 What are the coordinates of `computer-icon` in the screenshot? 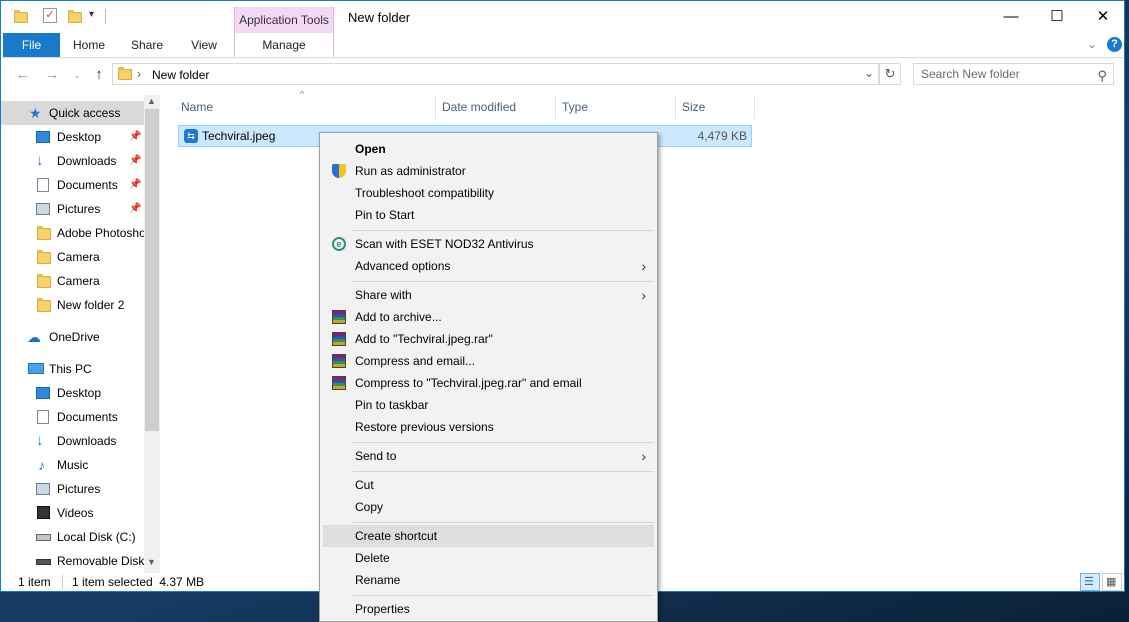 It's located at (36, 368).